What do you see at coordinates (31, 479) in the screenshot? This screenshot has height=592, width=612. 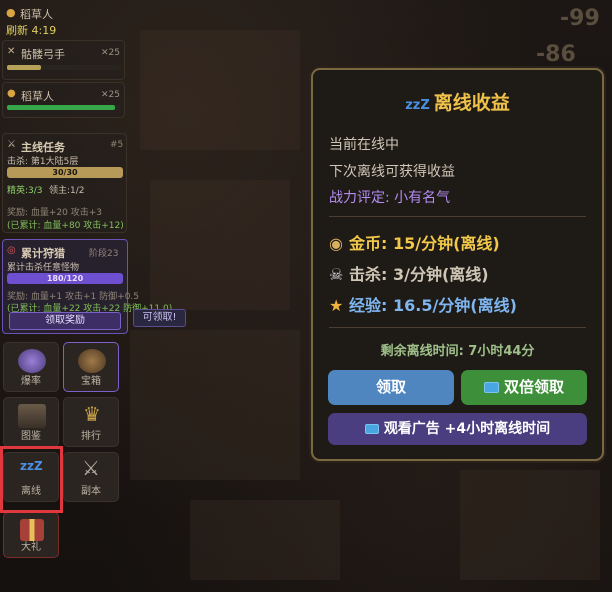 I see `offline-highlight` at bounding box center [31, 479].